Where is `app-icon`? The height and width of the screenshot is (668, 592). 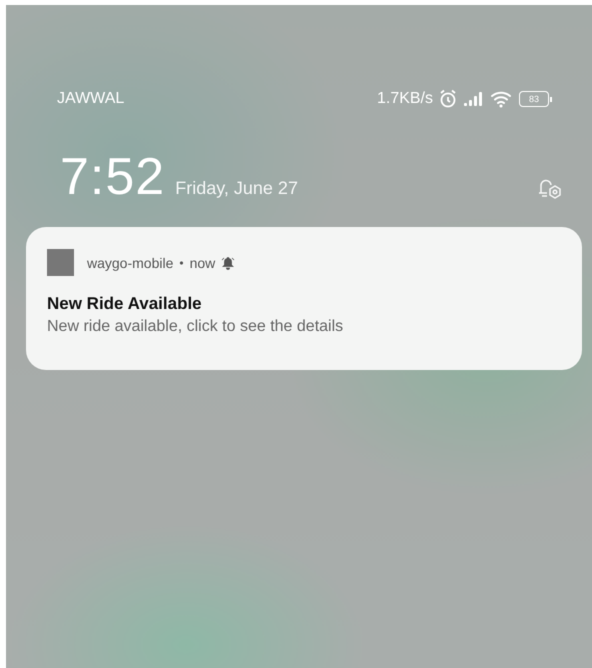 app-icon is located at coordinates (60, 262).